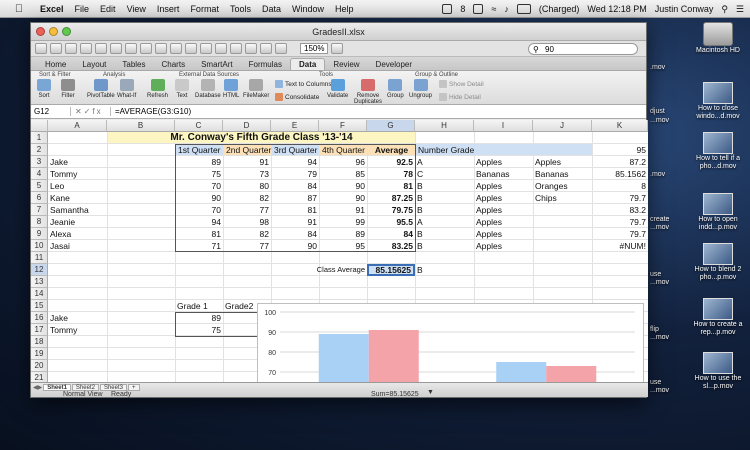  I want to click on tab-tables: Tables, so click(133, 64).